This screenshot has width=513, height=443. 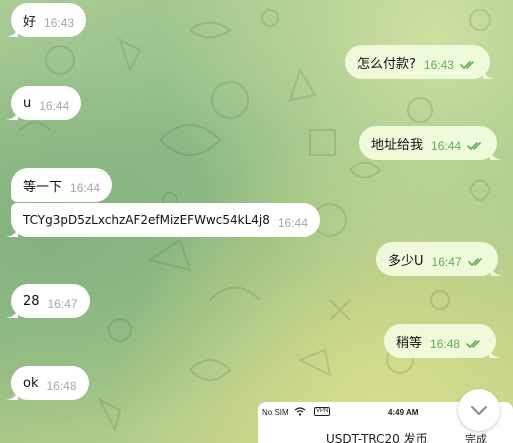 I want to click on message-bubble: 28 16:47, so click(x=48, y=301).